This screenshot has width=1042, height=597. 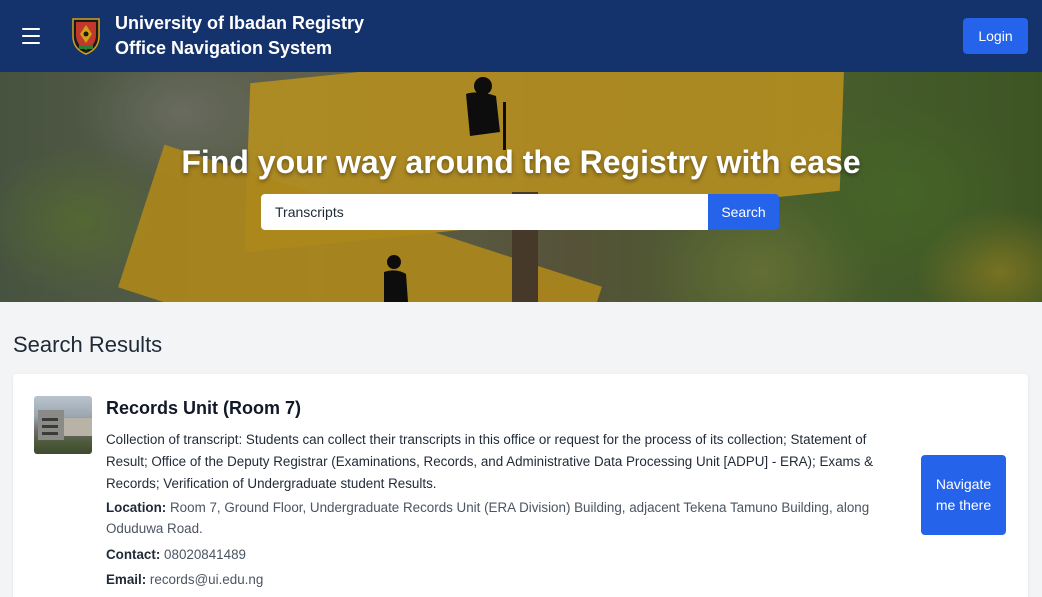 What do you see at coordinates (31, 36) in the screenshot?
I see `hamburger-menu-icon` at bounding box center [31, 36].